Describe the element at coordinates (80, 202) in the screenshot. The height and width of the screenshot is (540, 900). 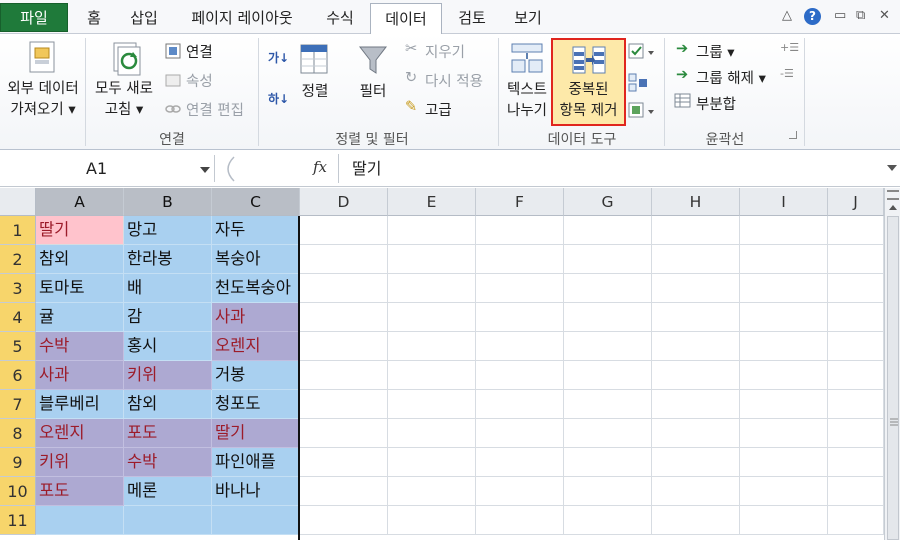
I see `column-header-a: A` at that location.